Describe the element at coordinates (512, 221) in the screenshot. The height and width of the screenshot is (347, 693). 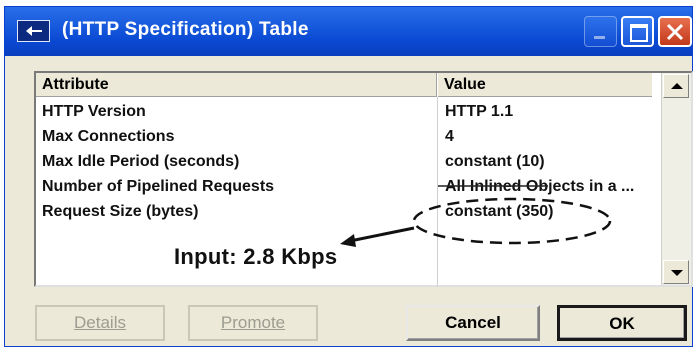
I see `highlight-ellipse` at that location.